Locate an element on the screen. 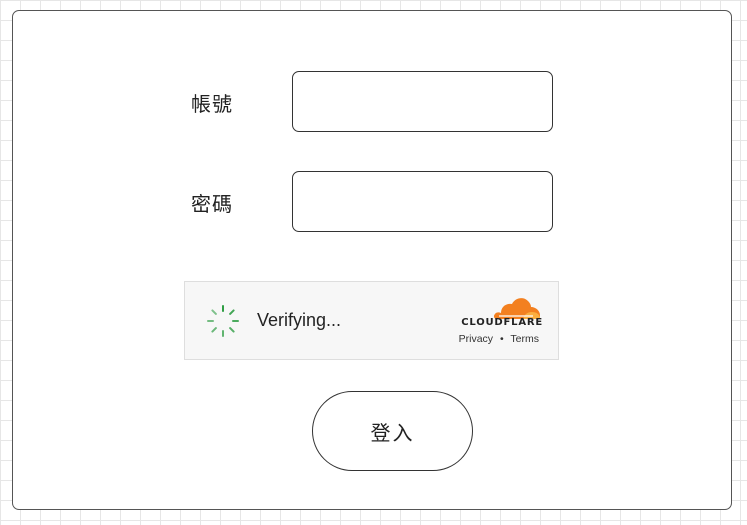 The width and height of the screenshot is (747, 525). login-button: 登入 is located at coordinates (392, 431).